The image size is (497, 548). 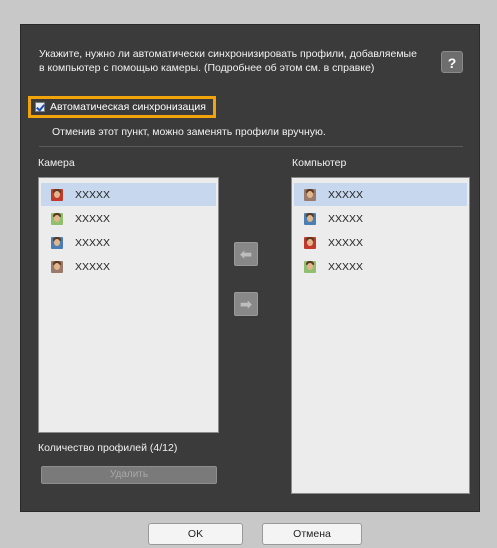 I want to click on camera-list-title: Камера, so click(x=56, y=163).